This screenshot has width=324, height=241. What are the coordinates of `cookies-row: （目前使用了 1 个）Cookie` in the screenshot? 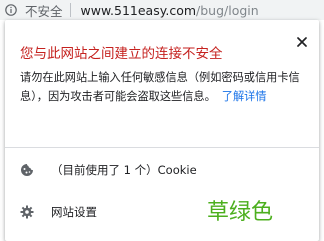 It's located at (108, 170).